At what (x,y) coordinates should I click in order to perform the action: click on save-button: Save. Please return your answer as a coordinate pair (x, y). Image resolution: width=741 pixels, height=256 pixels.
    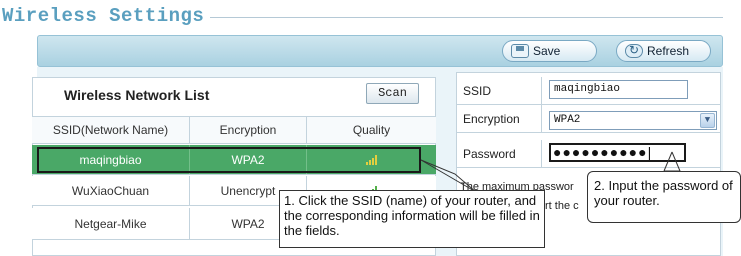
    Looking at the image, I should click on (549, 51).